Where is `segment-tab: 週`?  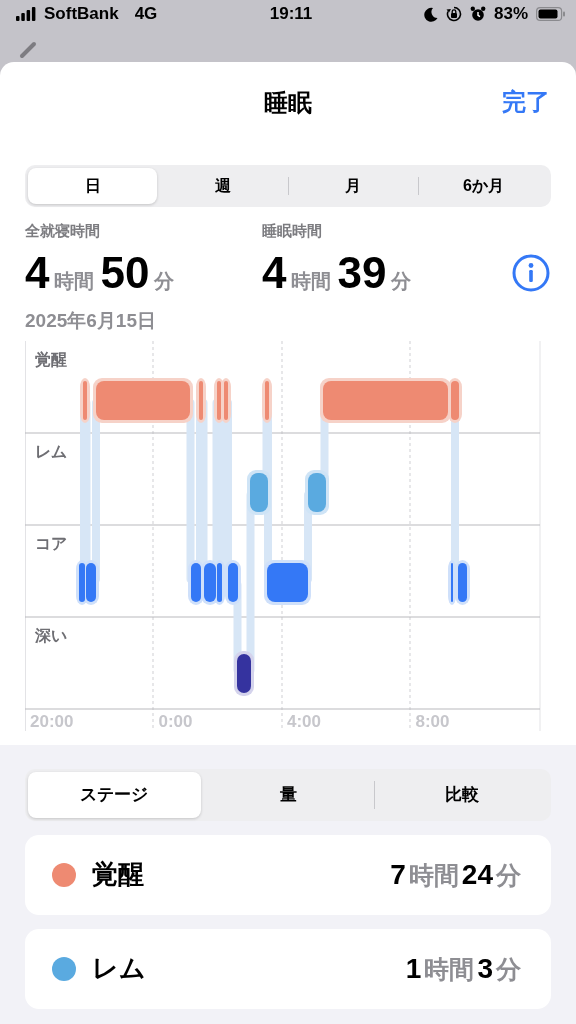 segment-tab: 週 is located at coordinates (223, 186).